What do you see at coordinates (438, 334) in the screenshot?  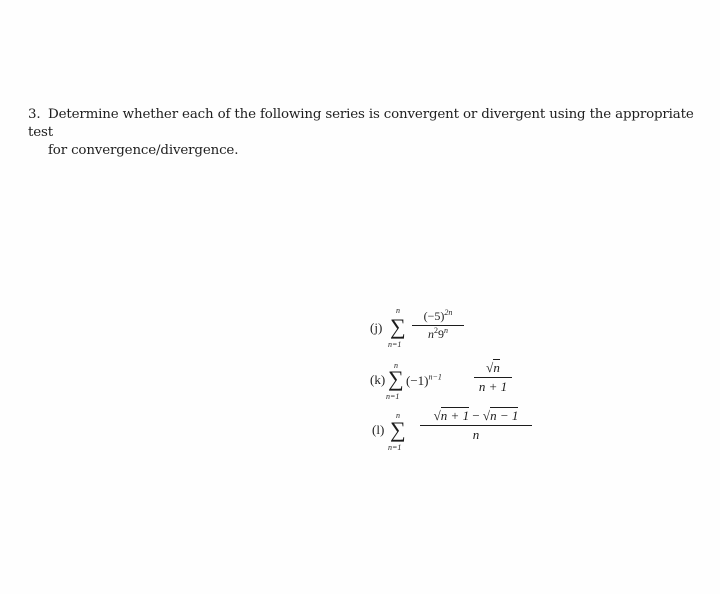 I see `fraction-denominator: n29n` at bounding box center [438, 334].